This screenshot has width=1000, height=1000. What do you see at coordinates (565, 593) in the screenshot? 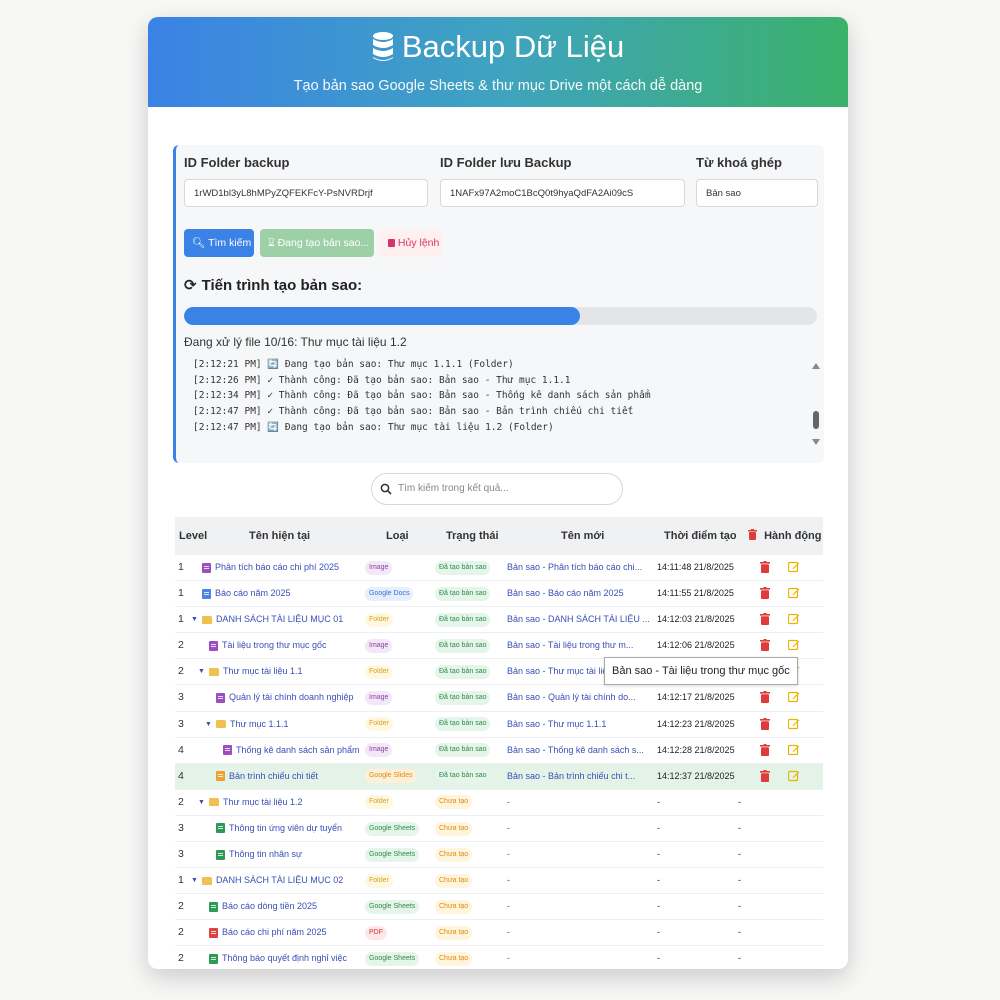
I see `row-new-name: Bản sao - Báo cáo năm 2025` at bounding box center [565, 593].